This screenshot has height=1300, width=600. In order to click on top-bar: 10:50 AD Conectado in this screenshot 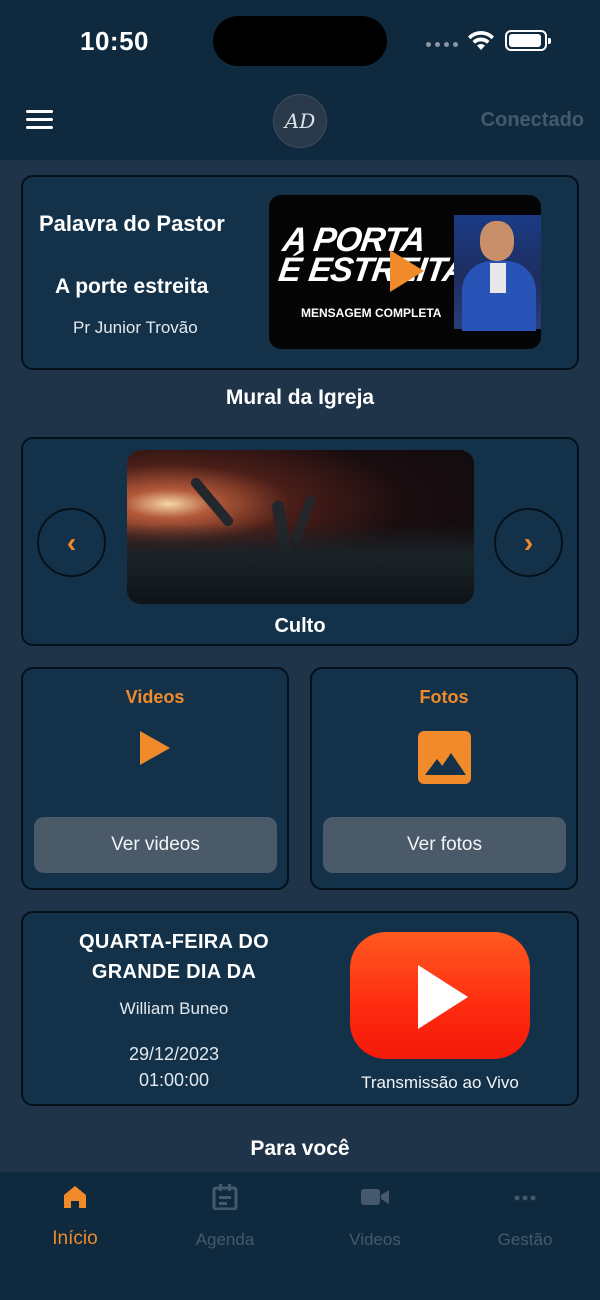, I will do `click(300, 80)`.